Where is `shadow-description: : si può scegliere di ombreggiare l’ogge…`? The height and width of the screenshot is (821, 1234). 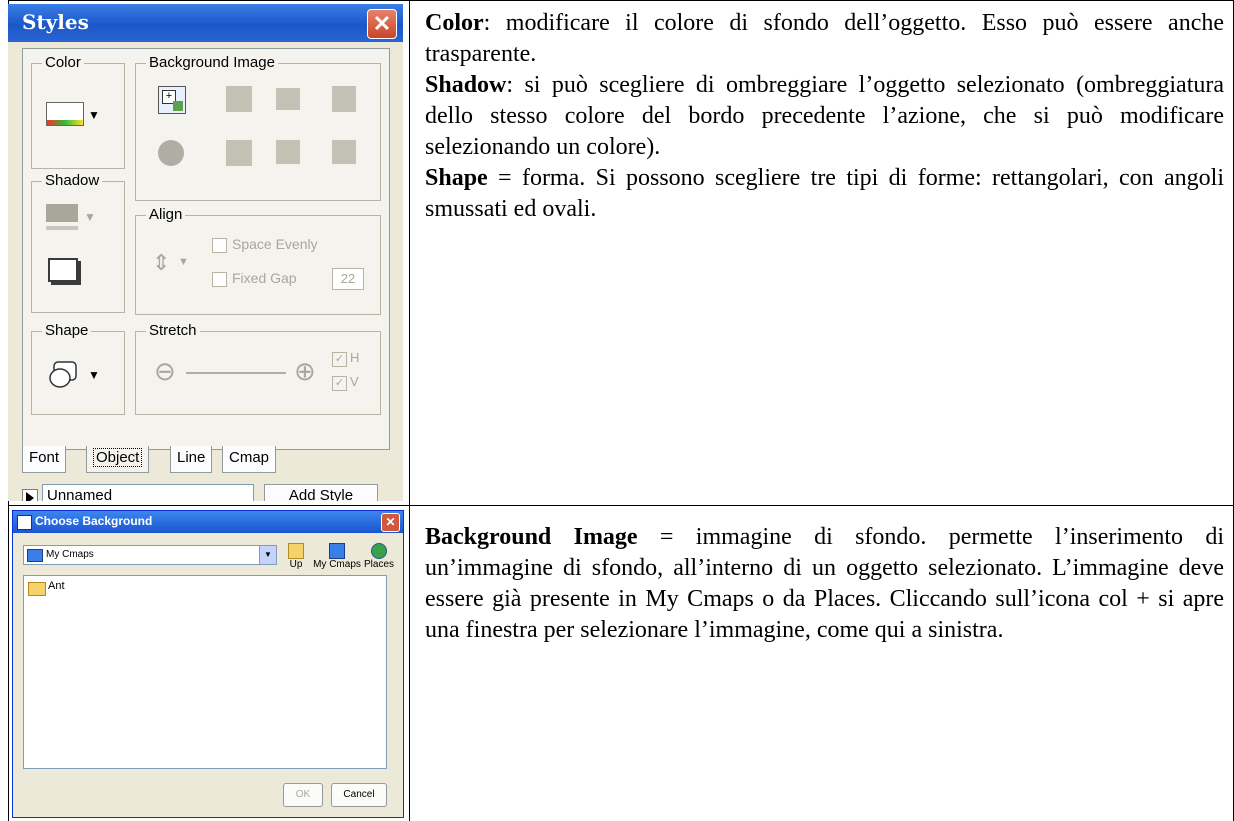 shadow-description: : si può scegliere di ombreggiare l’ogge… is located at coordinates (824, 116).